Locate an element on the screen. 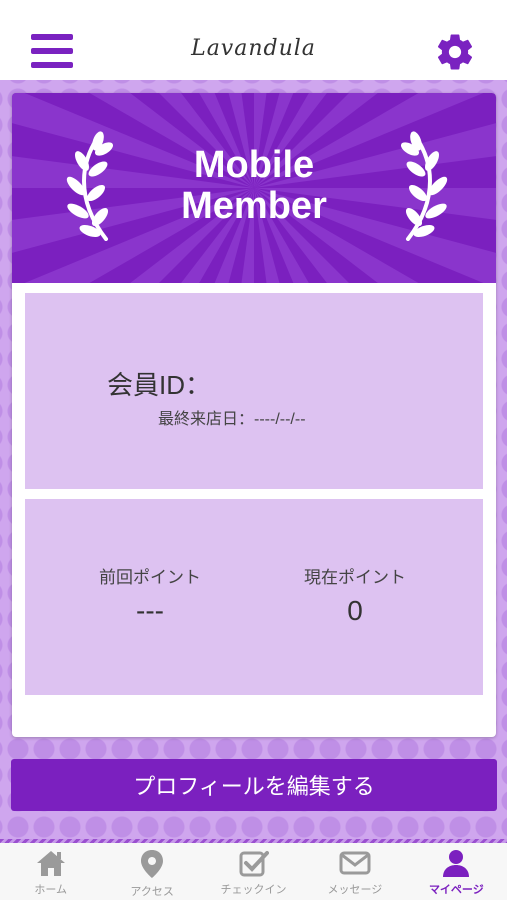 The image size is (507, 900). nav-label-message: メッセージ is located at coordinates (355, 890).